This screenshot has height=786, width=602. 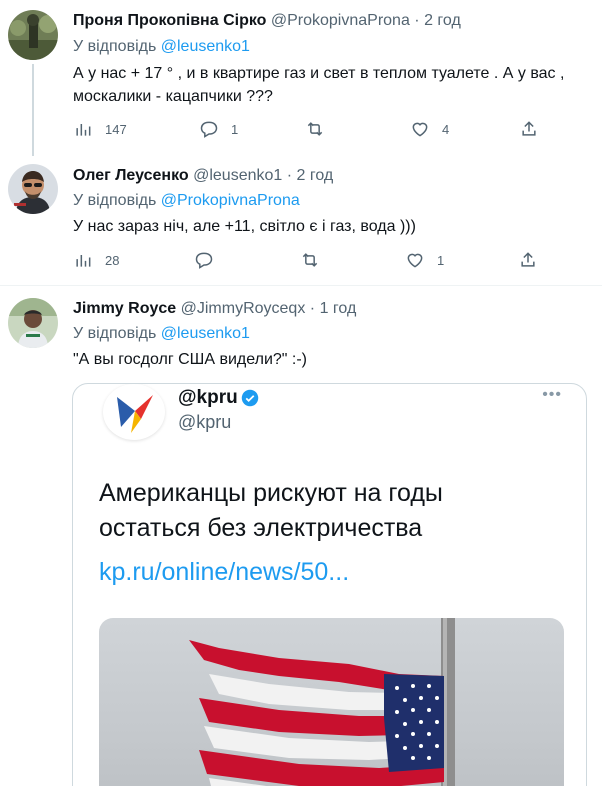 What do you see at coordinates (335, 359) in the screenshot?
I see `tweet-text: "А вы госдолг США видели?" :-)` at bounding box center [335, 359].